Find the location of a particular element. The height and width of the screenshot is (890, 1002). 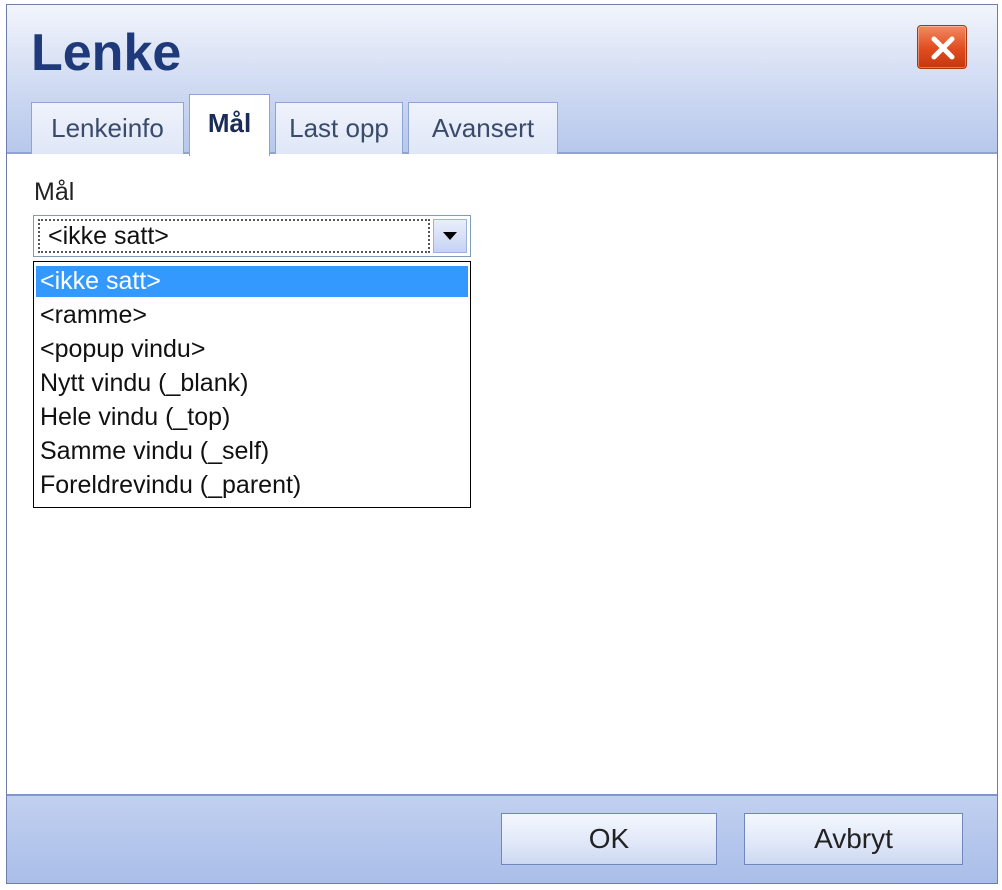

option-ikke-satt: <ikke satt> is located at coordinates (252, 281).